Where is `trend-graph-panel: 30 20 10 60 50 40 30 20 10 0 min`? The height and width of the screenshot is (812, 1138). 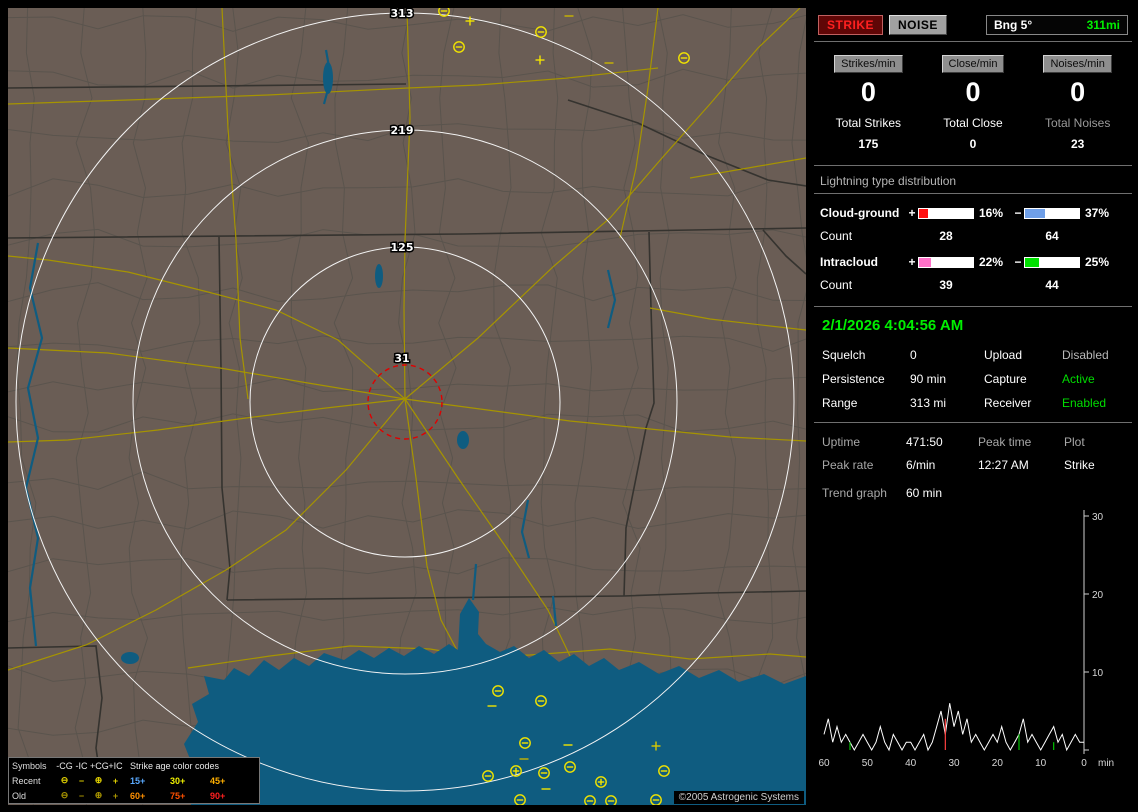 trend-graph-panel: 30 20 10 60 50 40 30 20 10 0 min is located at coordinates (973, 639).